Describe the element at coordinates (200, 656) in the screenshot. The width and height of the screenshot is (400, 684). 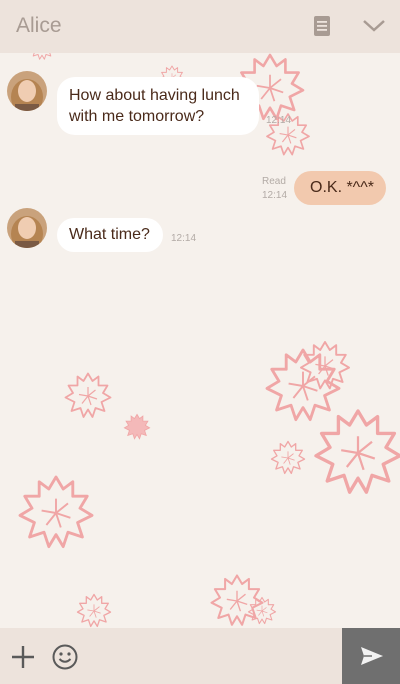
I see `input-bar` at that location.